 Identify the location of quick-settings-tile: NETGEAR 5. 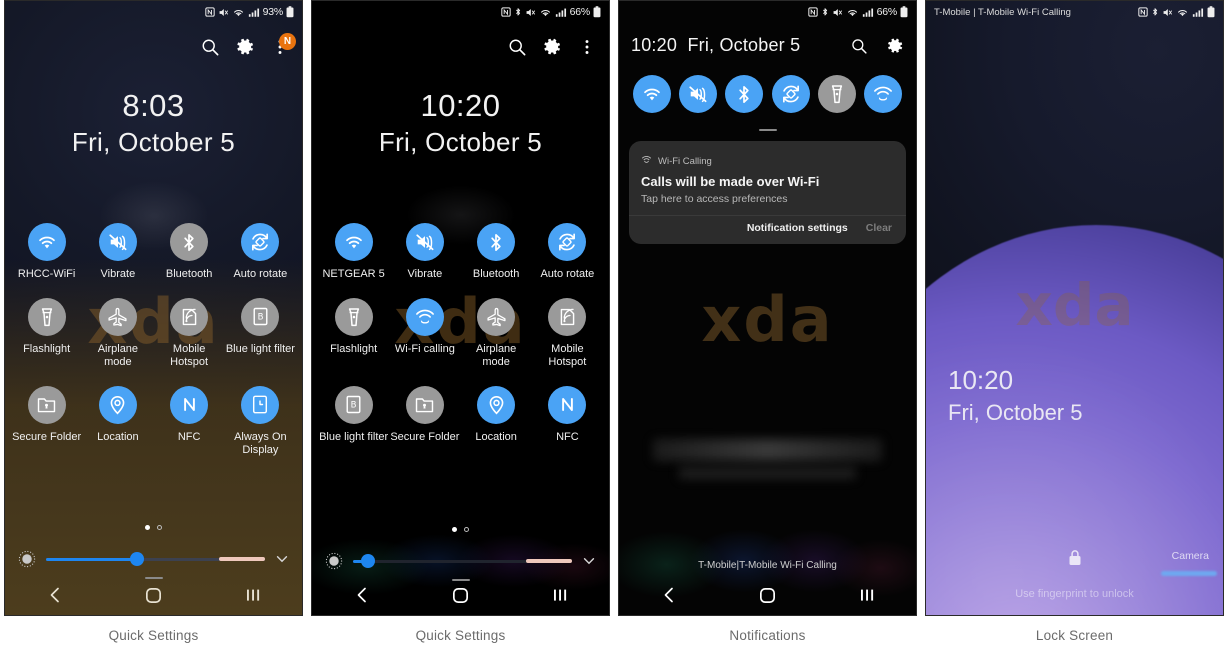
(353, 252).